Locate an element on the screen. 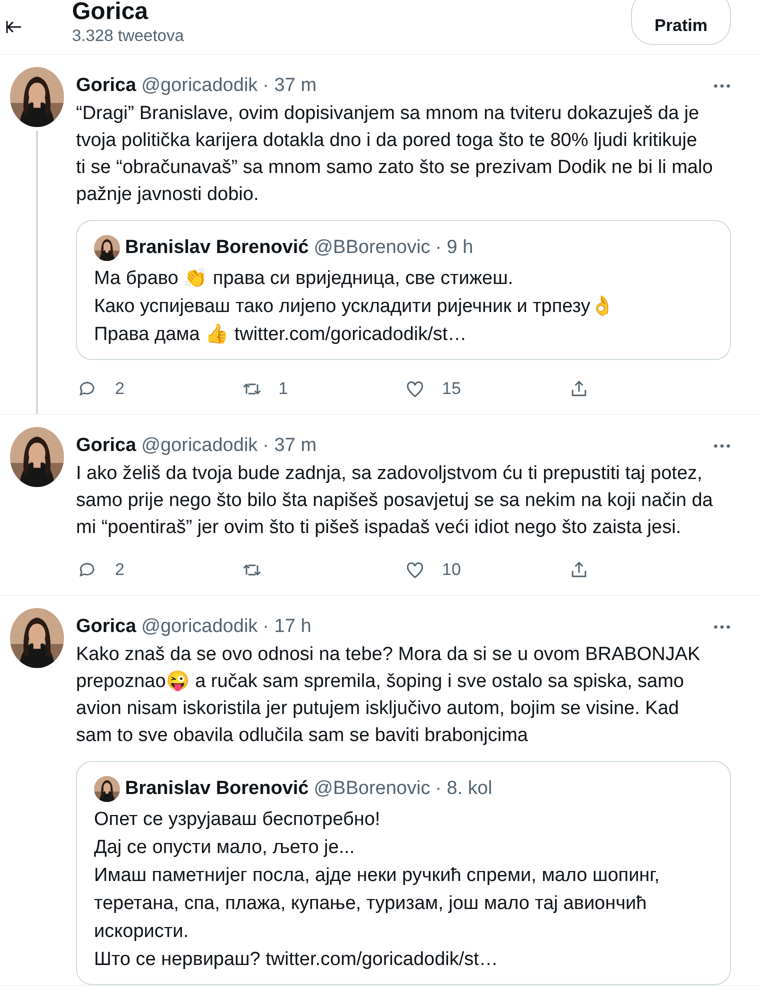 The image size is (761, 1000). tweet-count: 3.328 tweetova is located at coordinates (128, 36).